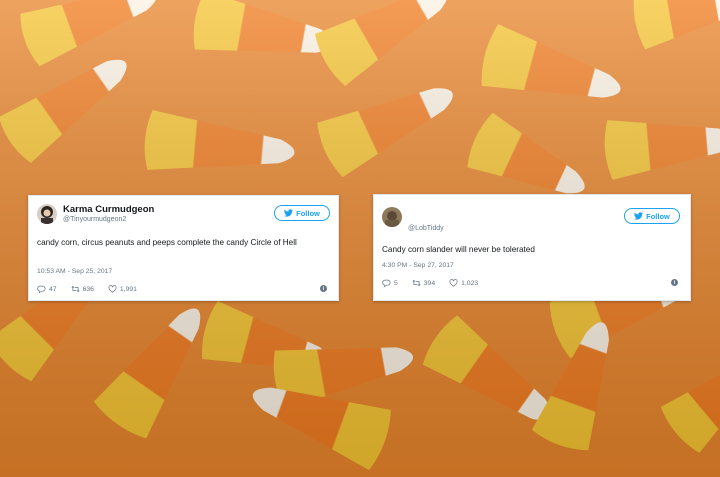 The width and height of the screenshot is (720, 477). I want to click on like-count: 1,023, so click(470, 283).